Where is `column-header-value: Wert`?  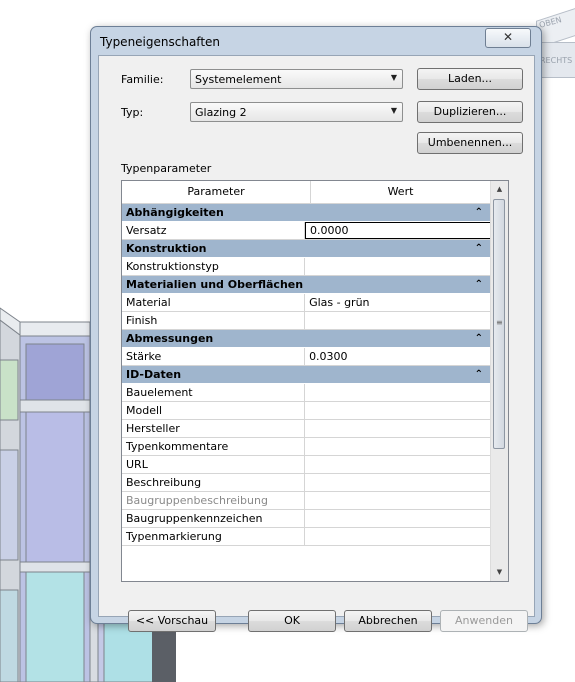
column-header-value: Wert is located at coordinates (401, 192).